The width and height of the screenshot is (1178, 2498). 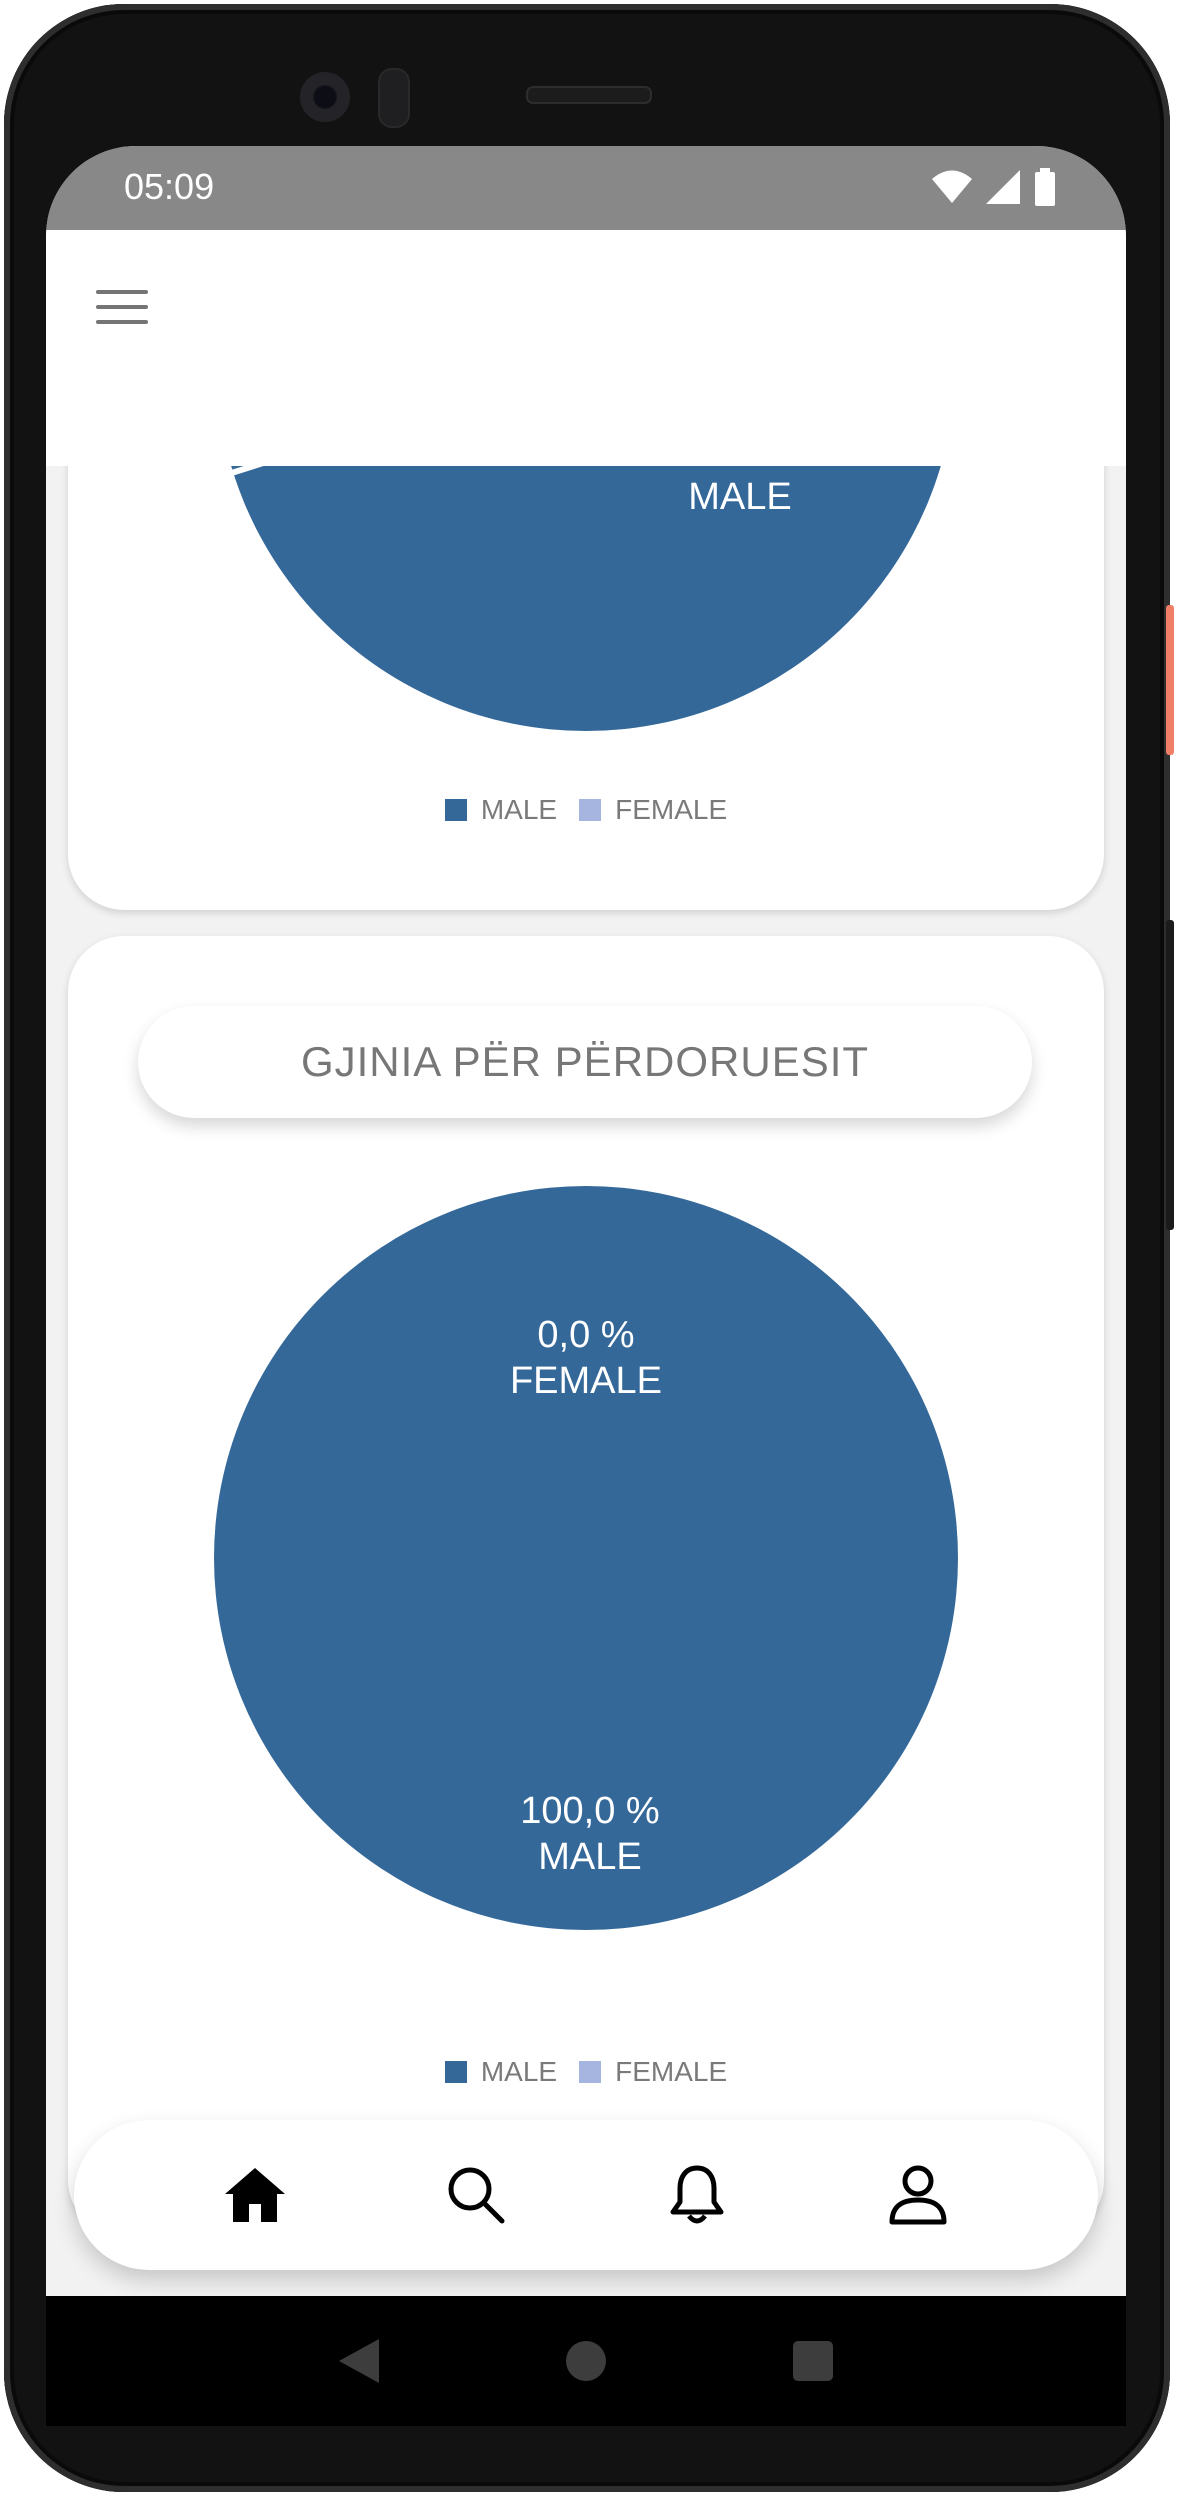 I want to click on app-bar, so click(x=586, y=348).